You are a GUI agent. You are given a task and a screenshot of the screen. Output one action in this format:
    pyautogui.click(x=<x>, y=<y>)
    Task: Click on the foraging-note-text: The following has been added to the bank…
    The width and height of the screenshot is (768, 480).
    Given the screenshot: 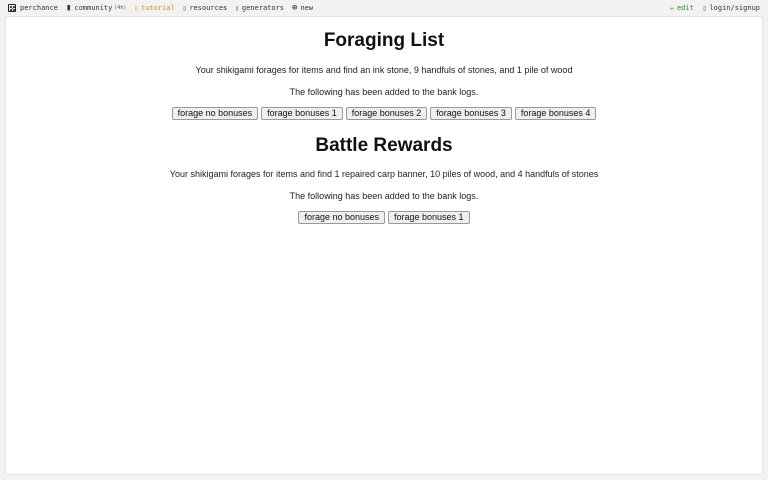 What is the action you would take?
    pyautogui.click(x=384, y=92)
    